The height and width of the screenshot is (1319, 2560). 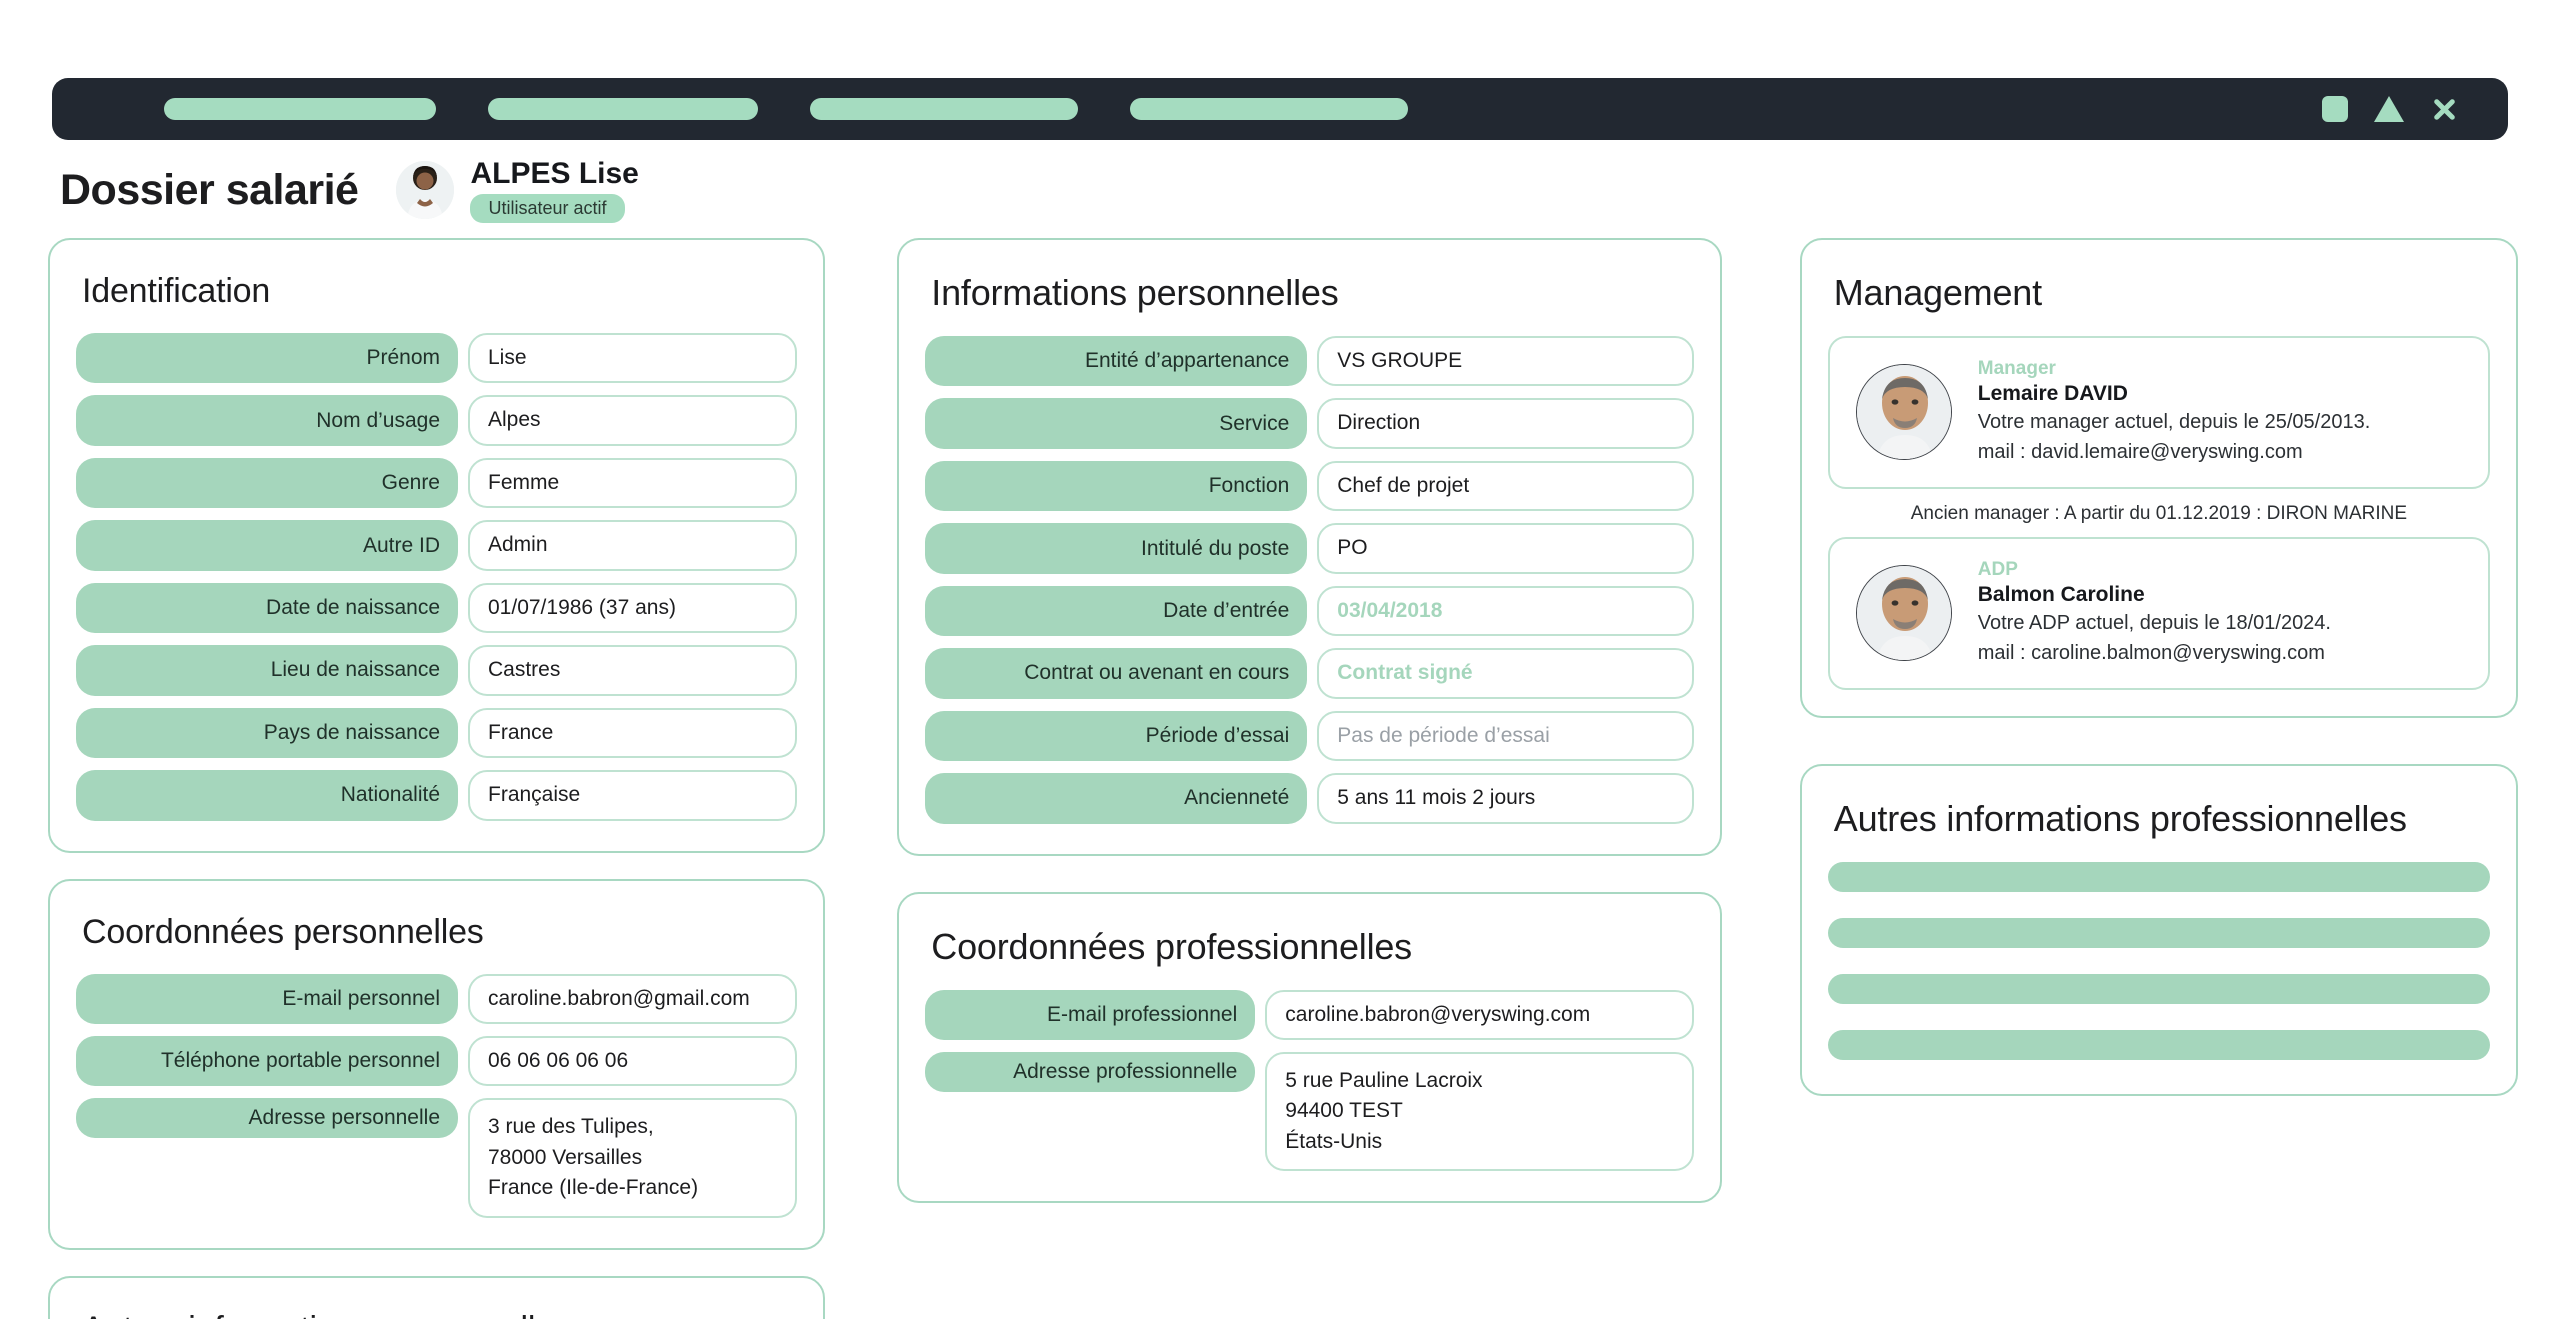 I want to click on manager-mail: mail : david.lemaire@veryswing.com, so click(x=2174, y=452).